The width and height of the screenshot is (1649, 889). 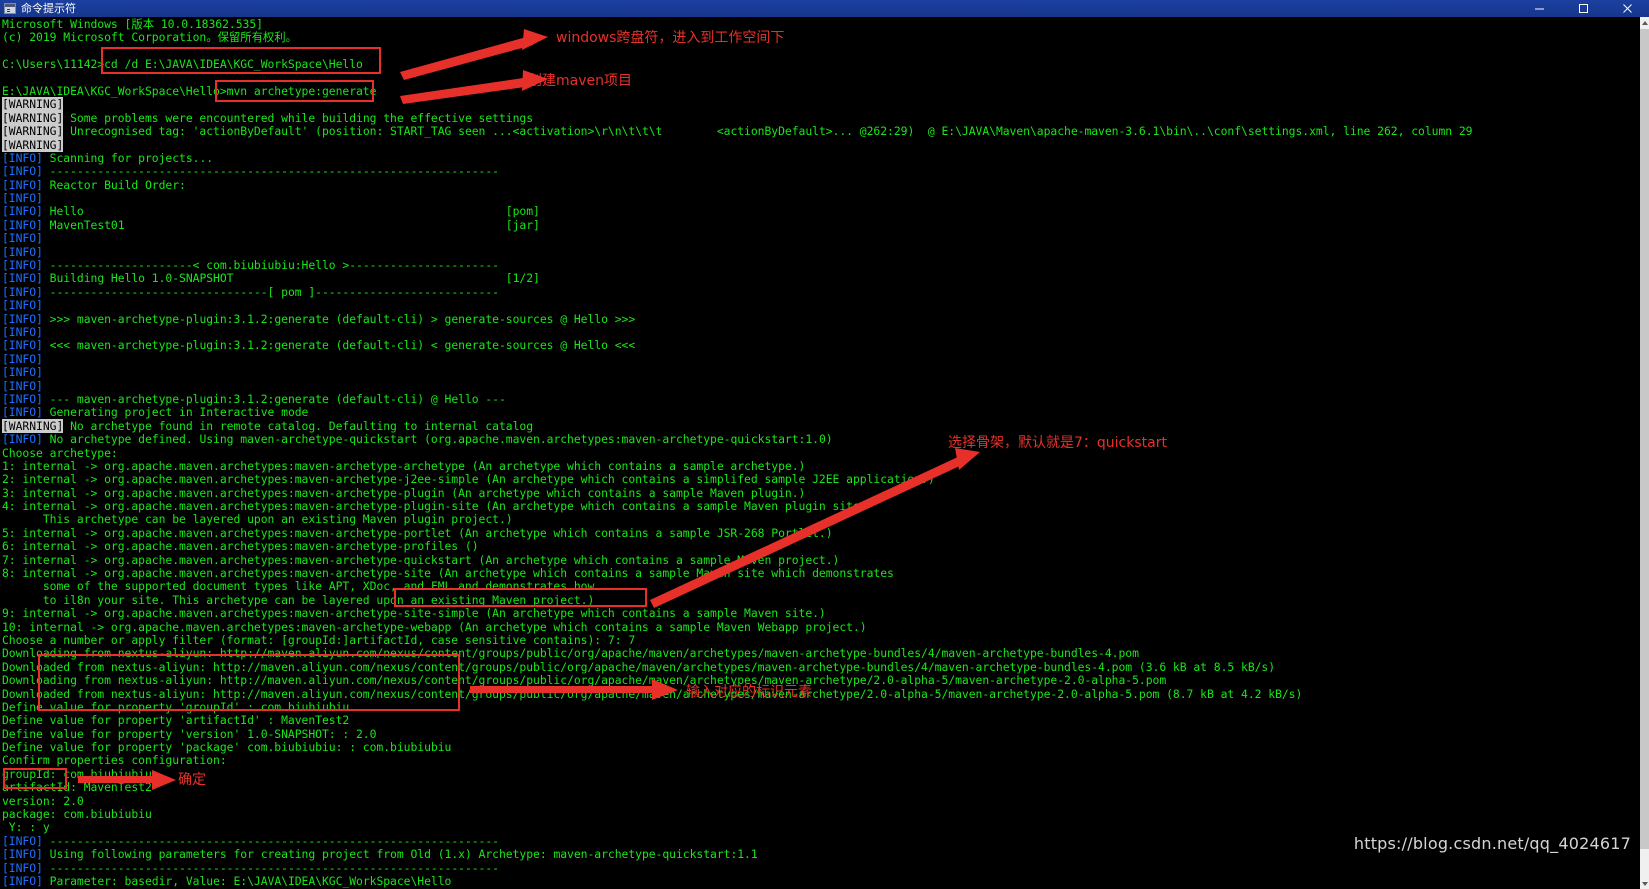 I want to click on terminal-line: Confirm properties configuration:, so click(x=114, y=760).